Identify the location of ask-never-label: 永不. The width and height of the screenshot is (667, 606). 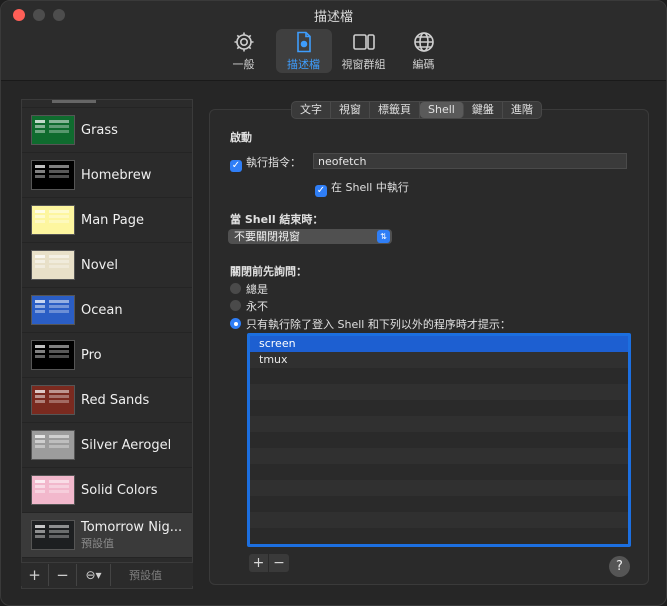
(257, 306).